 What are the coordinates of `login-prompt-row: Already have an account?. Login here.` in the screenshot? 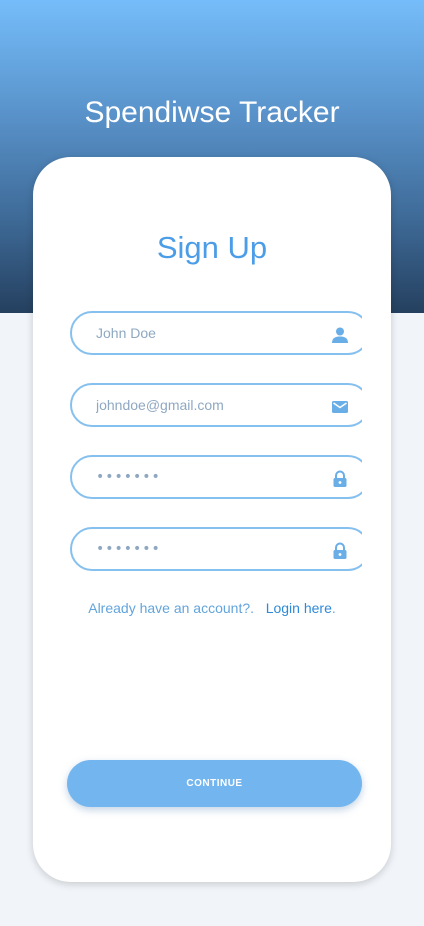 It's located at (212, 608).